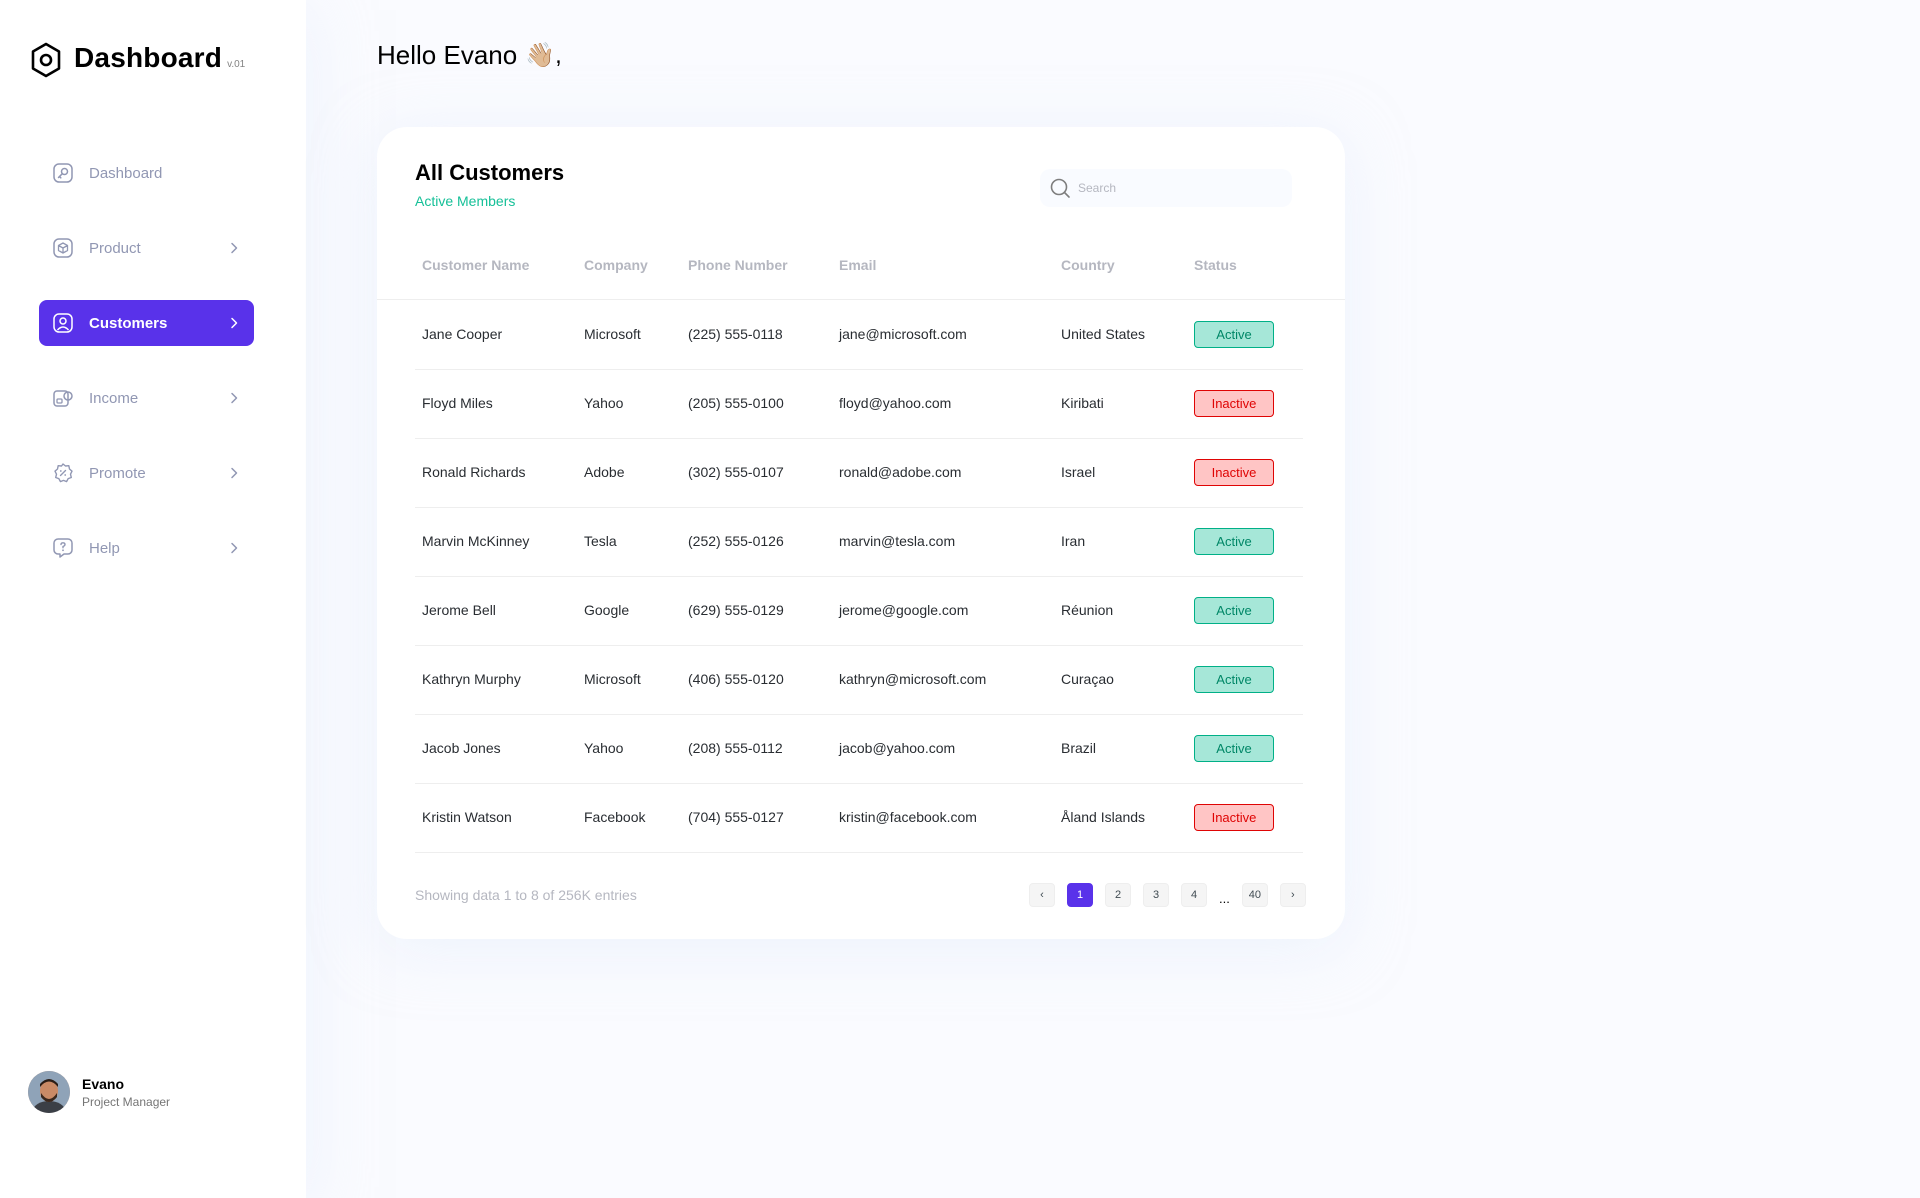  Describe the element at coordinates (897, 748) in the screenshot. I see `cell-email: jacob@yahoo.com` at that location.